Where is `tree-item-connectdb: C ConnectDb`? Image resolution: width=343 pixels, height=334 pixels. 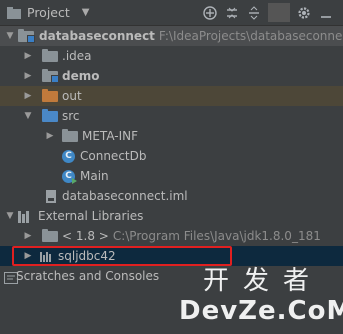
tree-item-connectdb: C ConnectDb is located at coordinates (171, 156).